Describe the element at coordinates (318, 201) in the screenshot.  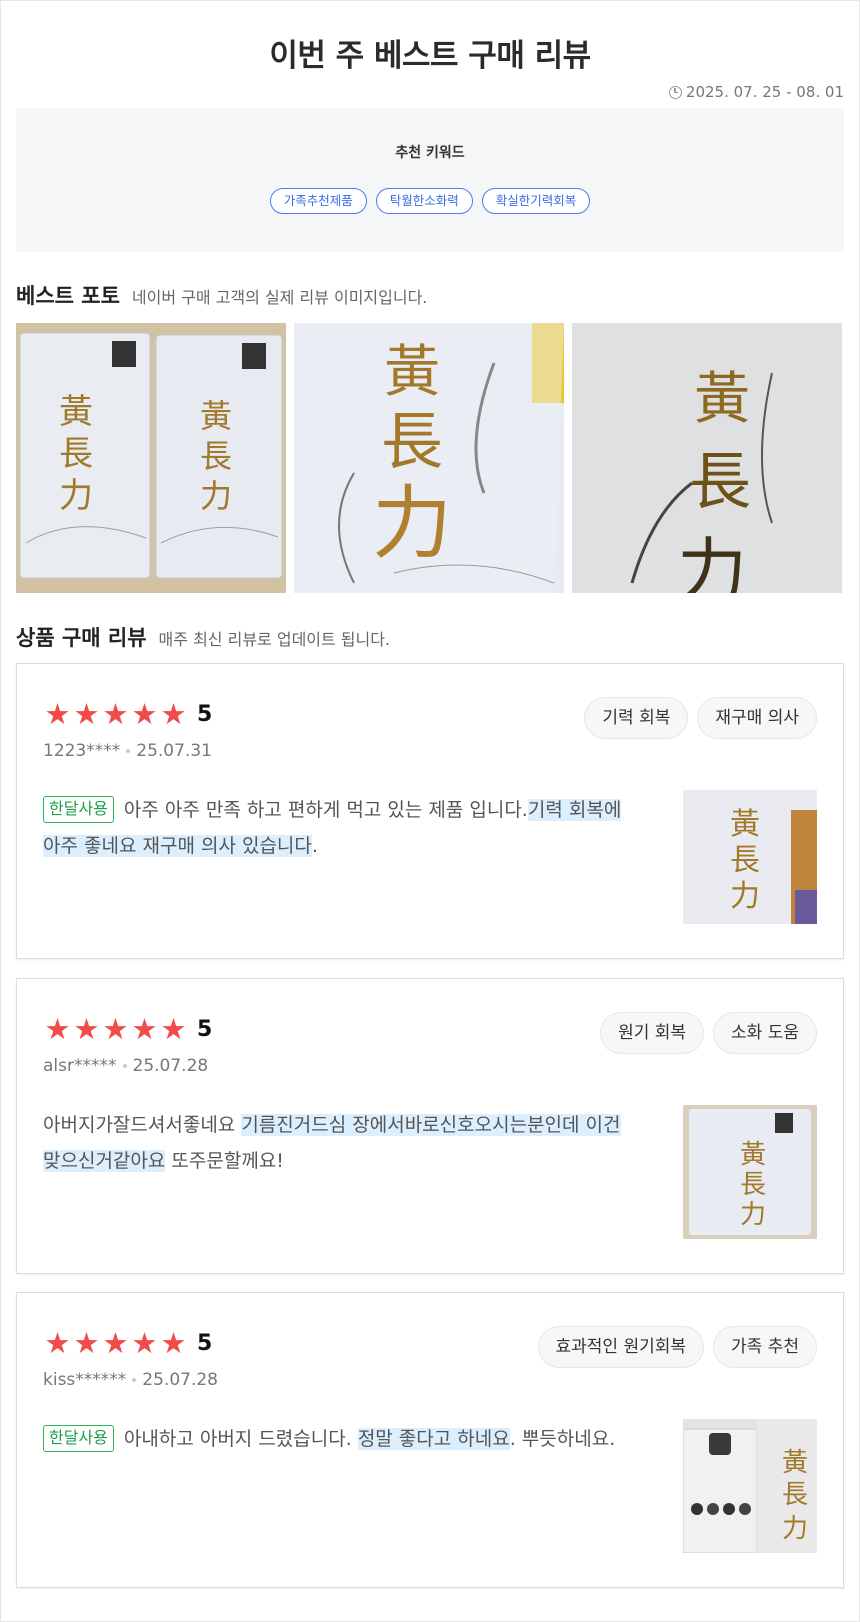
I see `keyword-tag: 가족추천제품` at that location.